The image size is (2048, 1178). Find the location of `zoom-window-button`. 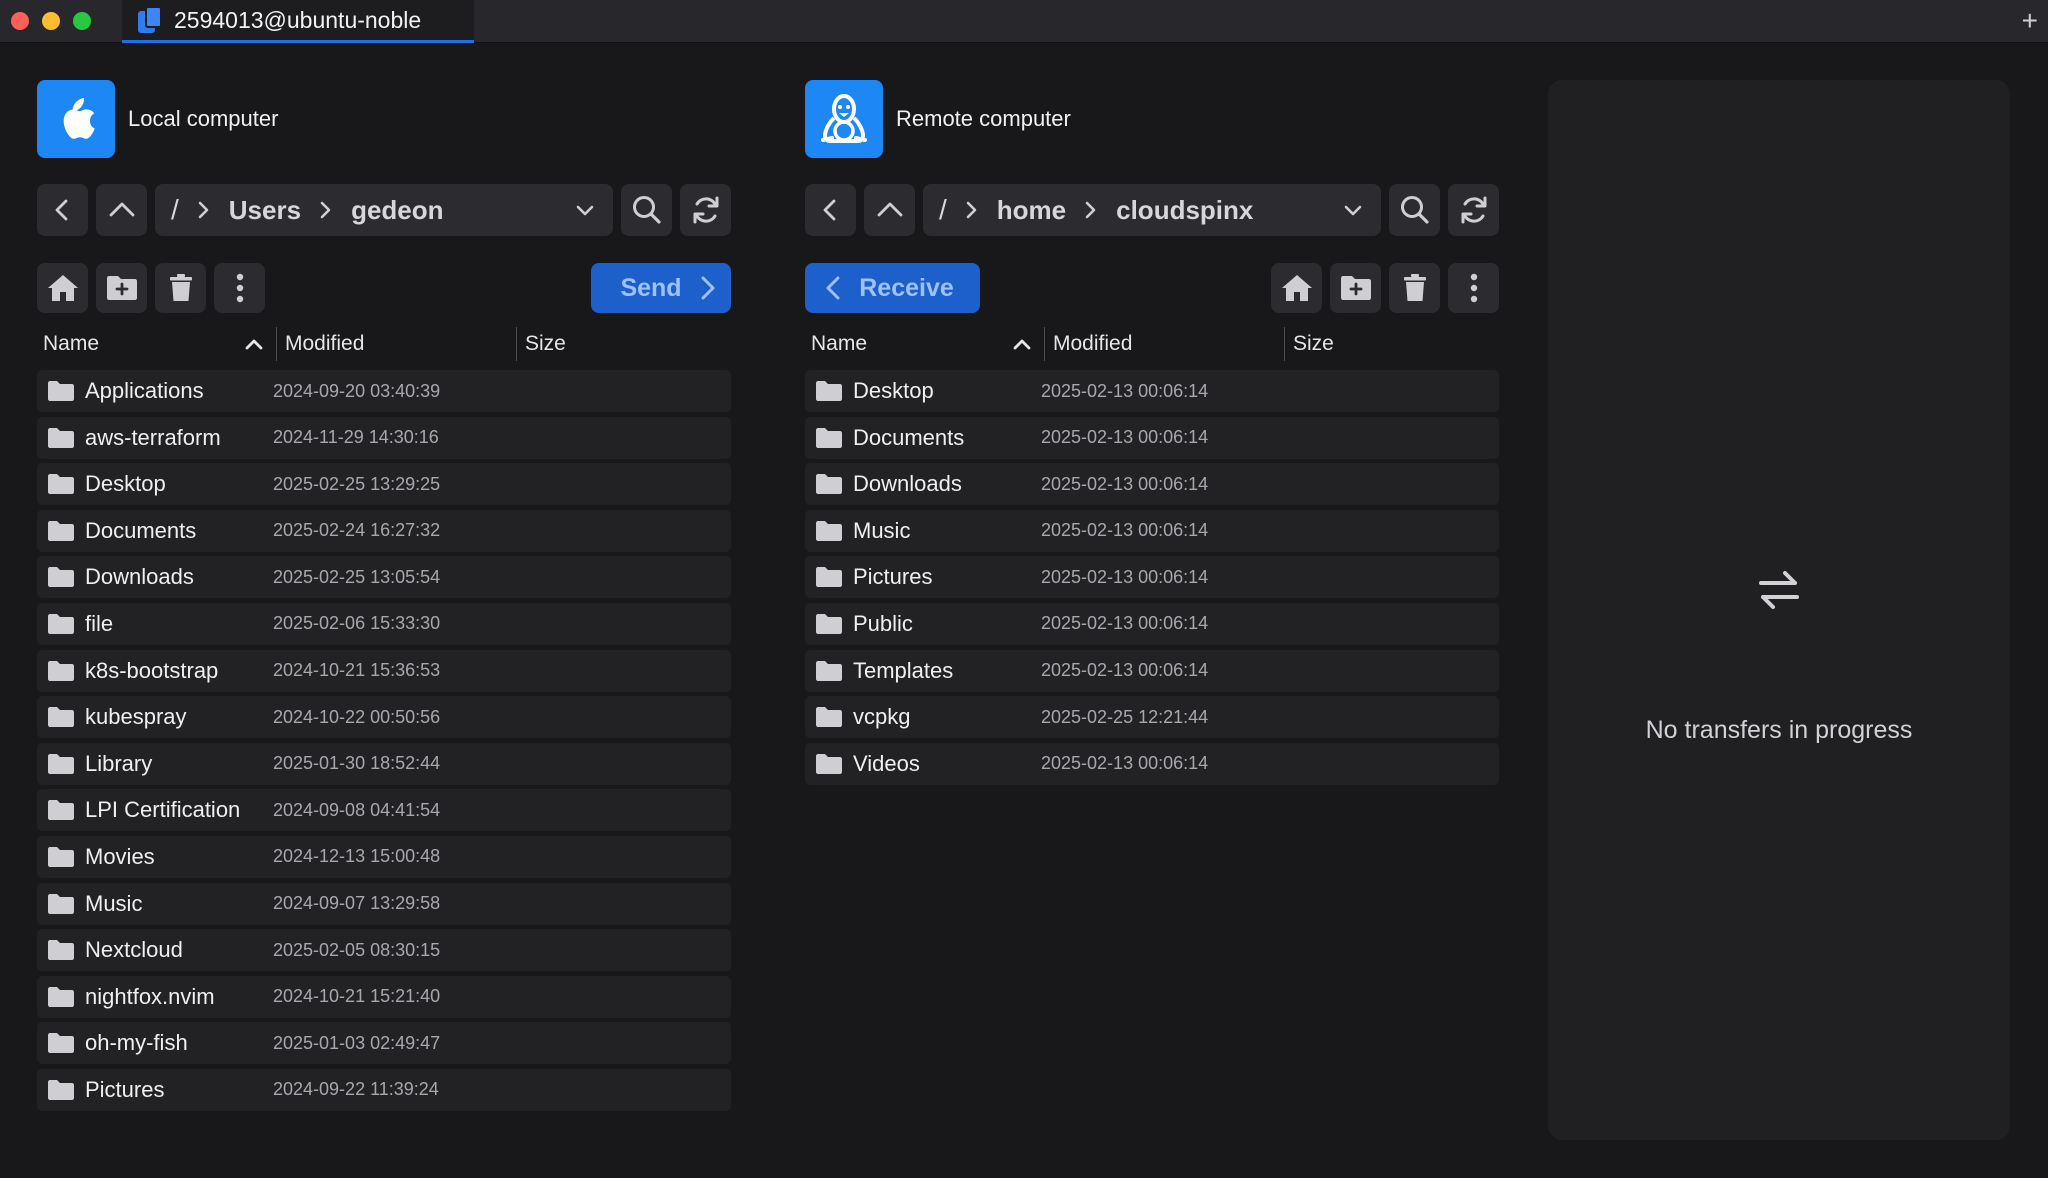

zoom-window-button is located at coordinates (82, 21).